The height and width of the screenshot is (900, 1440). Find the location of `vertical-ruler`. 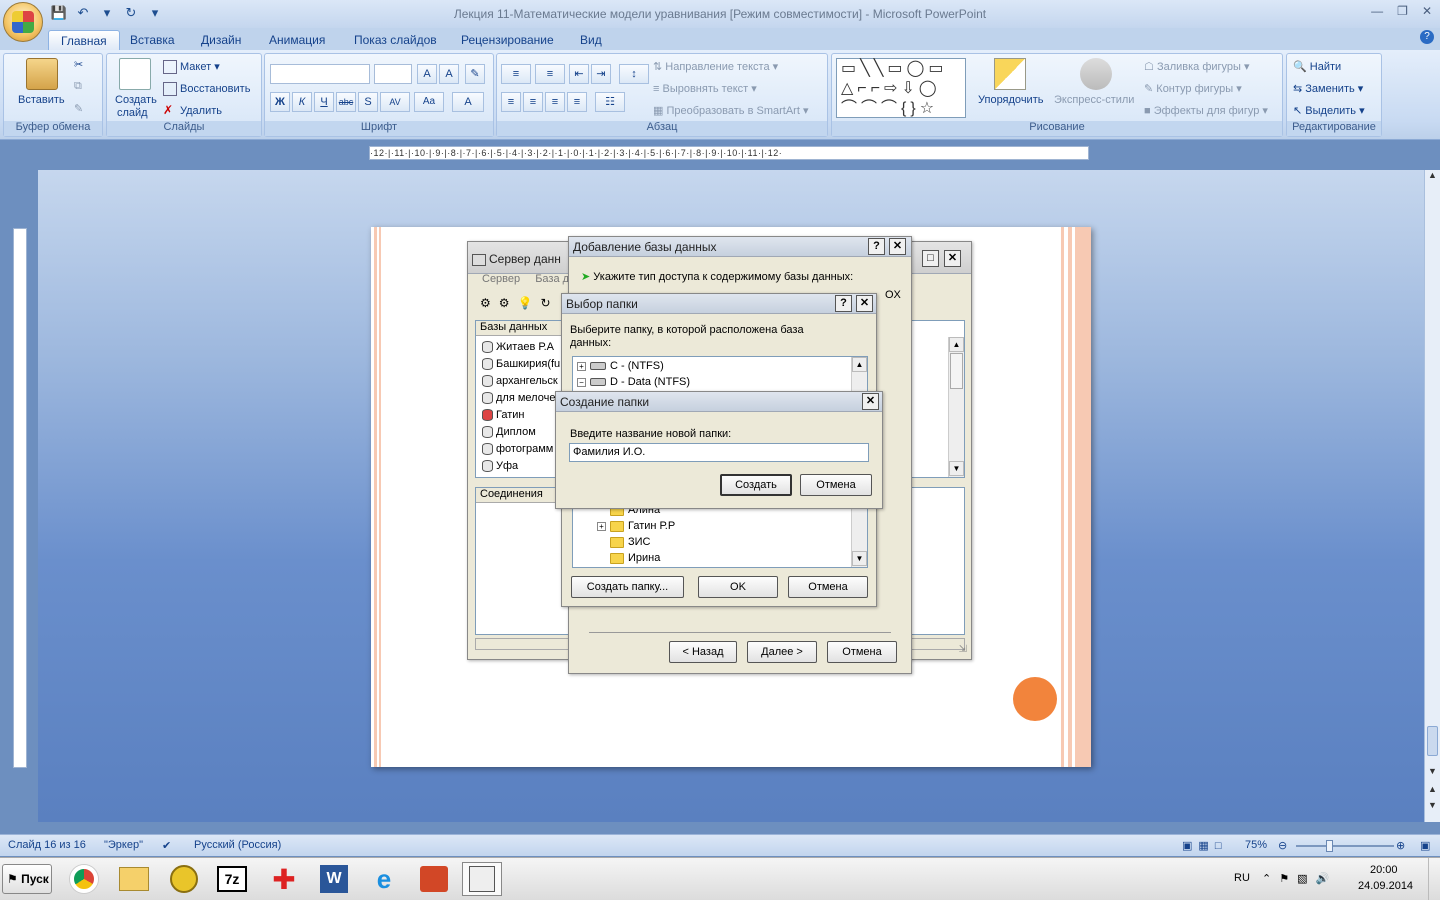

vertical-ruler is located at coordinates (20, 498).